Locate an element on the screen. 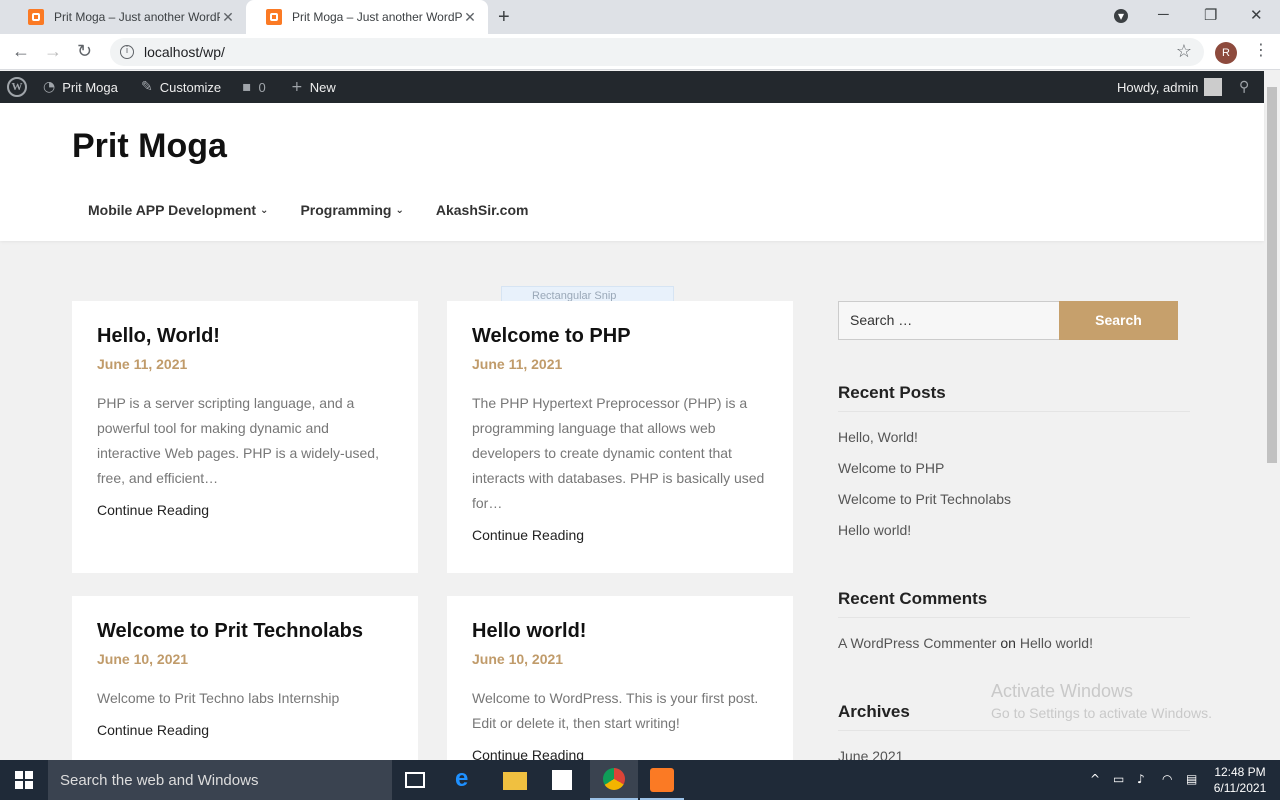 The height and width of the screenshot is (800, 1280). battery-icon: ▭ is located at coordinates (1118, 779).